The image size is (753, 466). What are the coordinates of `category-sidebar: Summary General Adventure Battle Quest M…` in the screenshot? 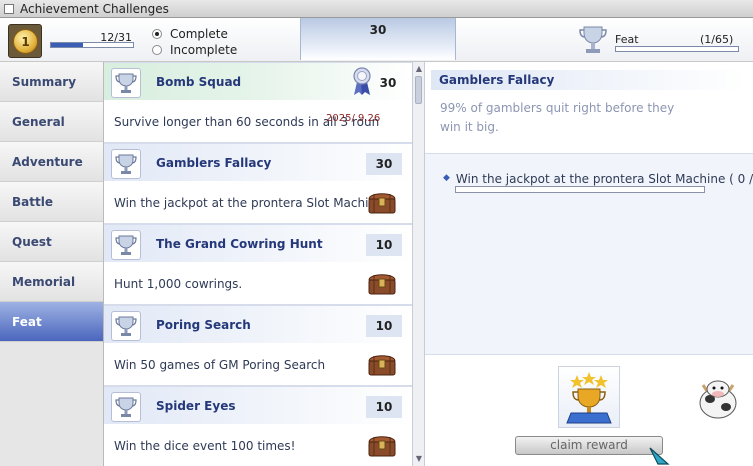 It's located at (52, 264).